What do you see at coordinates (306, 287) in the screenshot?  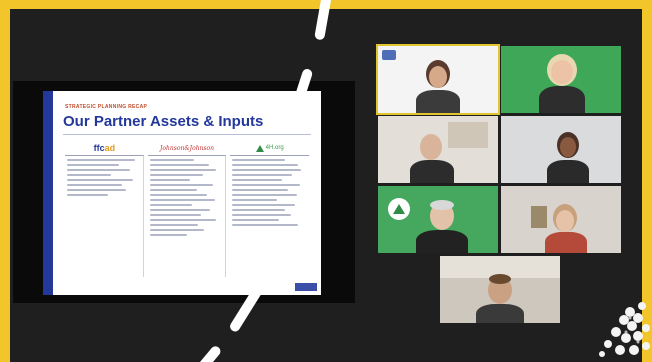 I see `slide-footer-logo` at bounding box center [306, 287].